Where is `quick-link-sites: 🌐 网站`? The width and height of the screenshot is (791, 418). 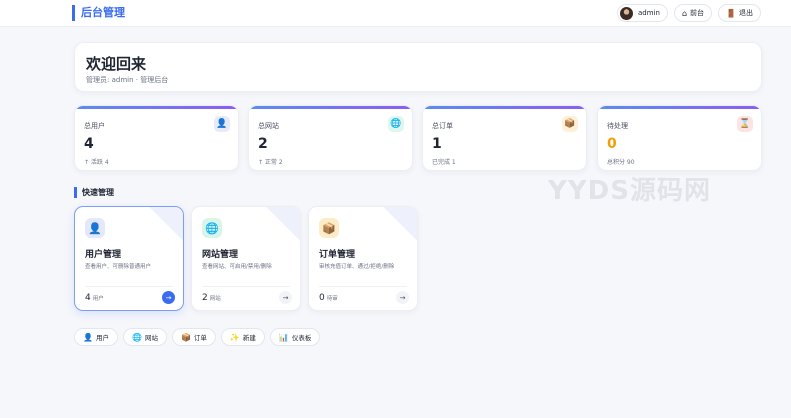 quick-link-sites: 🌐 网站 is located at coordinates (144, 337).